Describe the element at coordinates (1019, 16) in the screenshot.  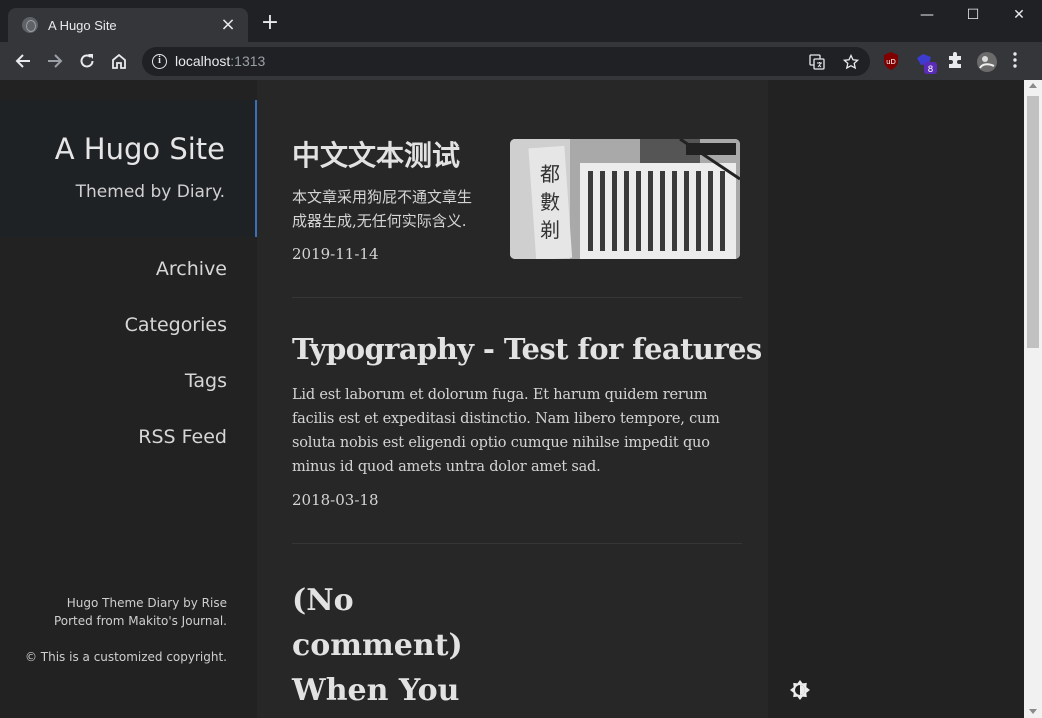
I see `close-window-button: ✕` at that location.